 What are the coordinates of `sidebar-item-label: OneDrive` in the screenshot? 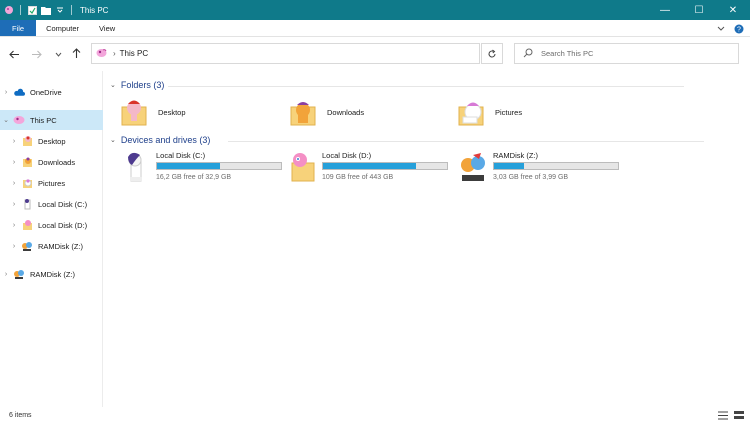 It's located at (46, 92).